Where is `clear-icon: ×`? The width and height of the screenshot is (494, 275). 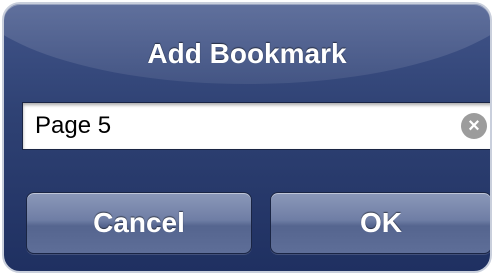 clear-icon: × is located at coordinates (474, 126).